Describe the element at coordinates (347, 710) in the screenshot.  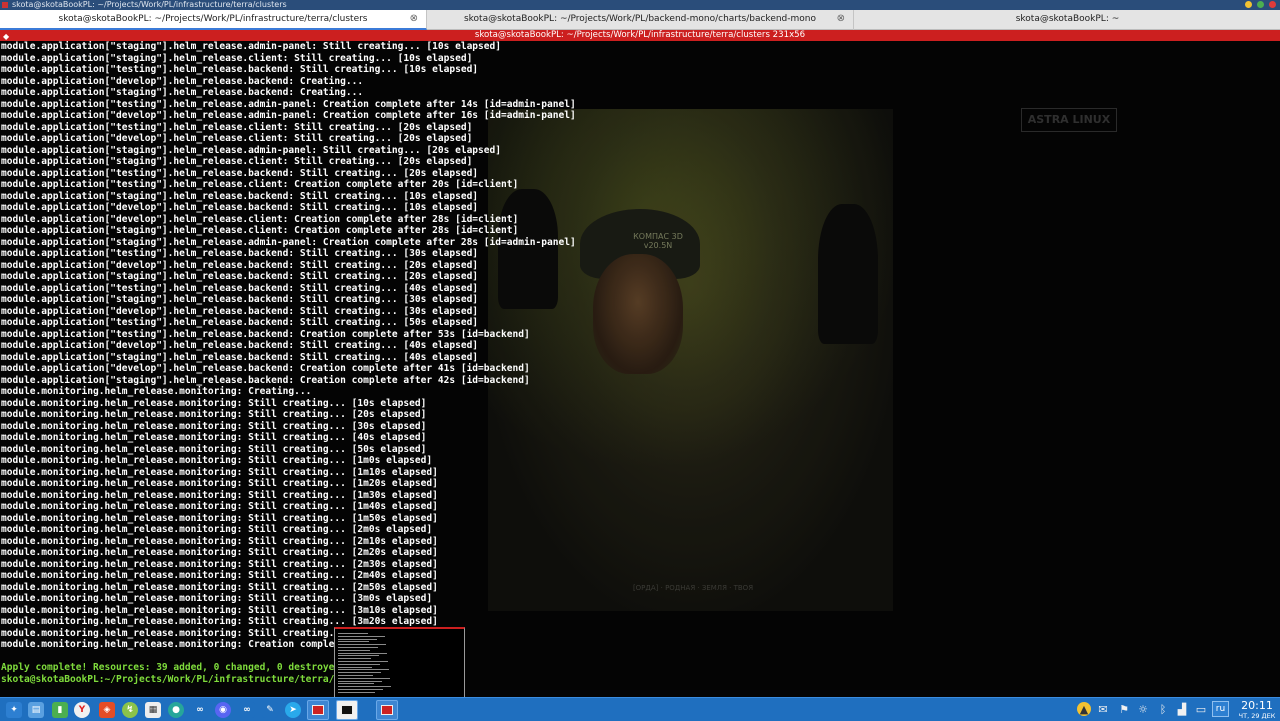
I see `taskbar-app-terminal` at that location.